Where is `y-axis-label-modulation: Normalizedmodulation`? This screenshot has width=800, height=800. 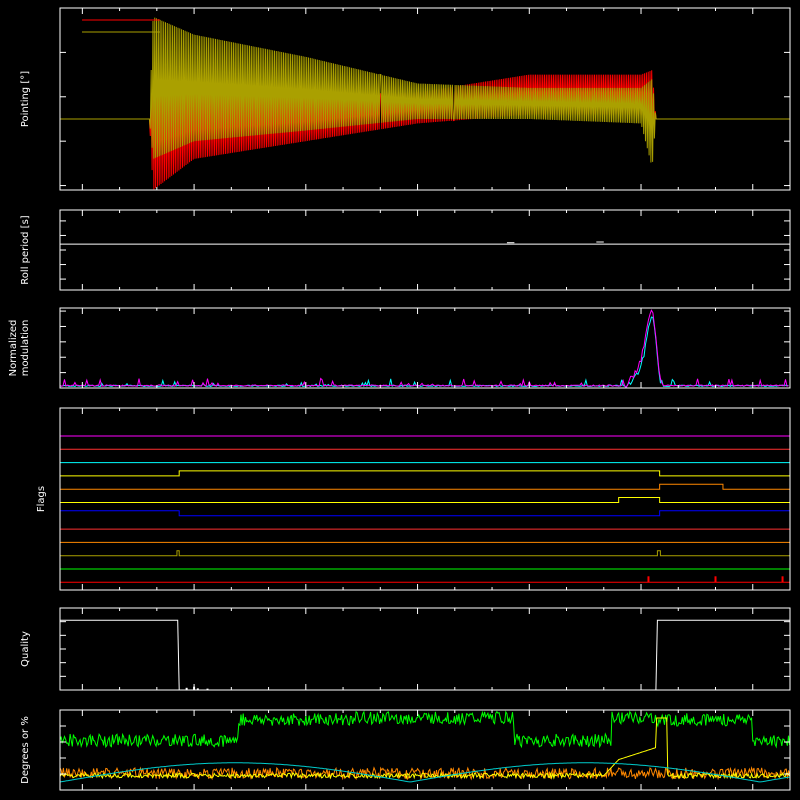 y-axis-label-modulation: Normalizedmodulation is located at coordinates (19, 348).